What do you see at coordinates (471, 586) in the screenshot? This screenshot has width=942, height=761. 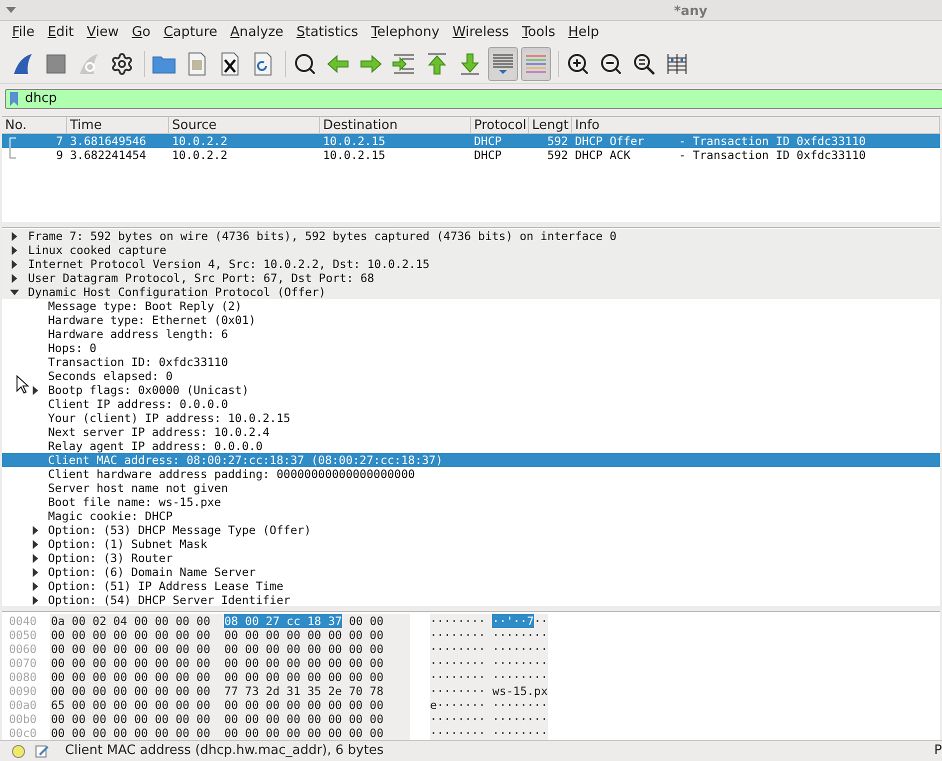 I see `tree-row: Option: (51) IP Address Lease Time` at bounding box center [471, 586].